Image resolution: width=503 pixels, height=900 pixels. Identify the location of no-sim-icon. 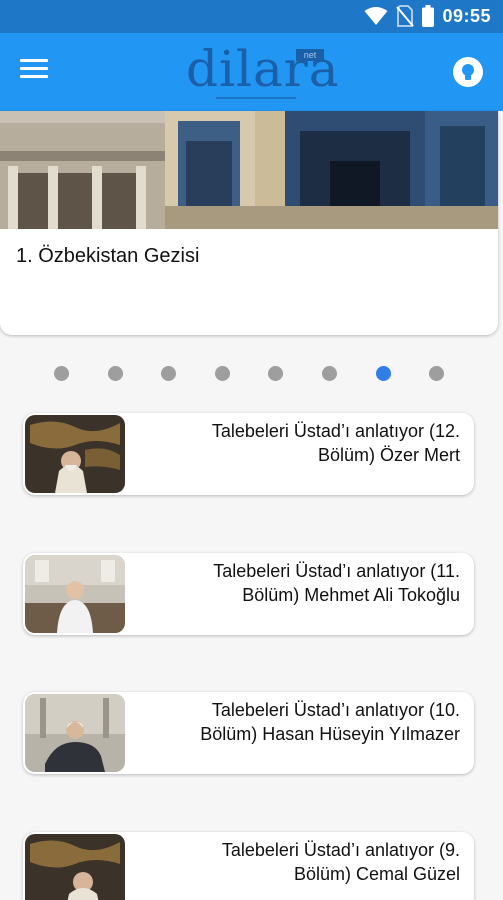
(405, 16).